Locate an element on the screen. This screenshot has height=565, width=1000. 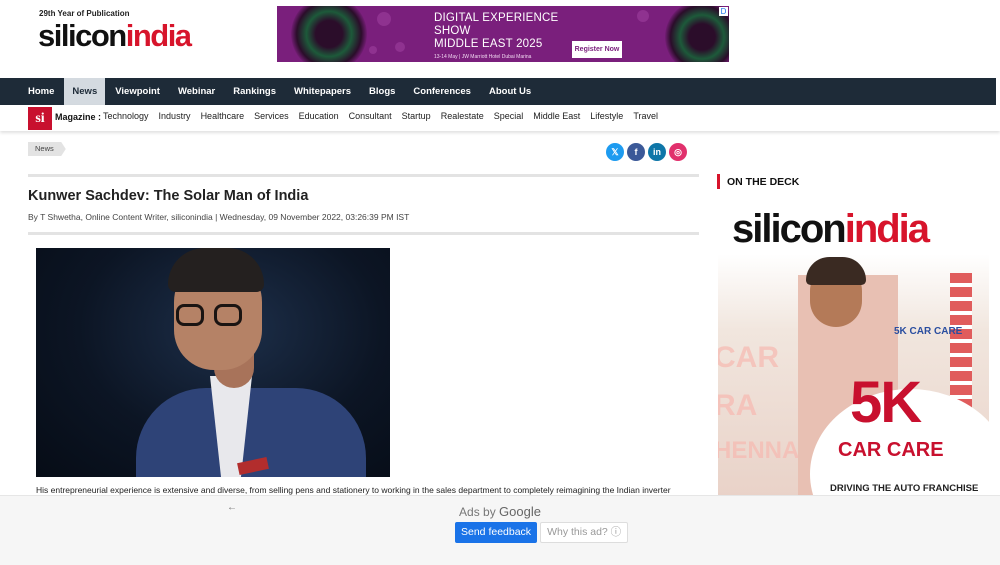
subnav-middle-east: Middle East is located at coordinates (556, 116).